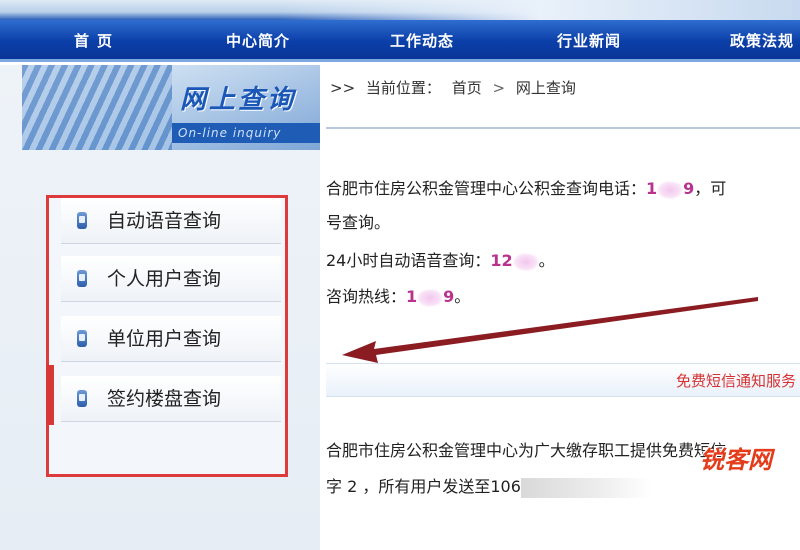 This screenshot has height=550, width=800. What do you see at coordinates (467, 88) in the screenshot?
I see `breadcrumb-home-link: 首页` at bounding box center [467, 88].